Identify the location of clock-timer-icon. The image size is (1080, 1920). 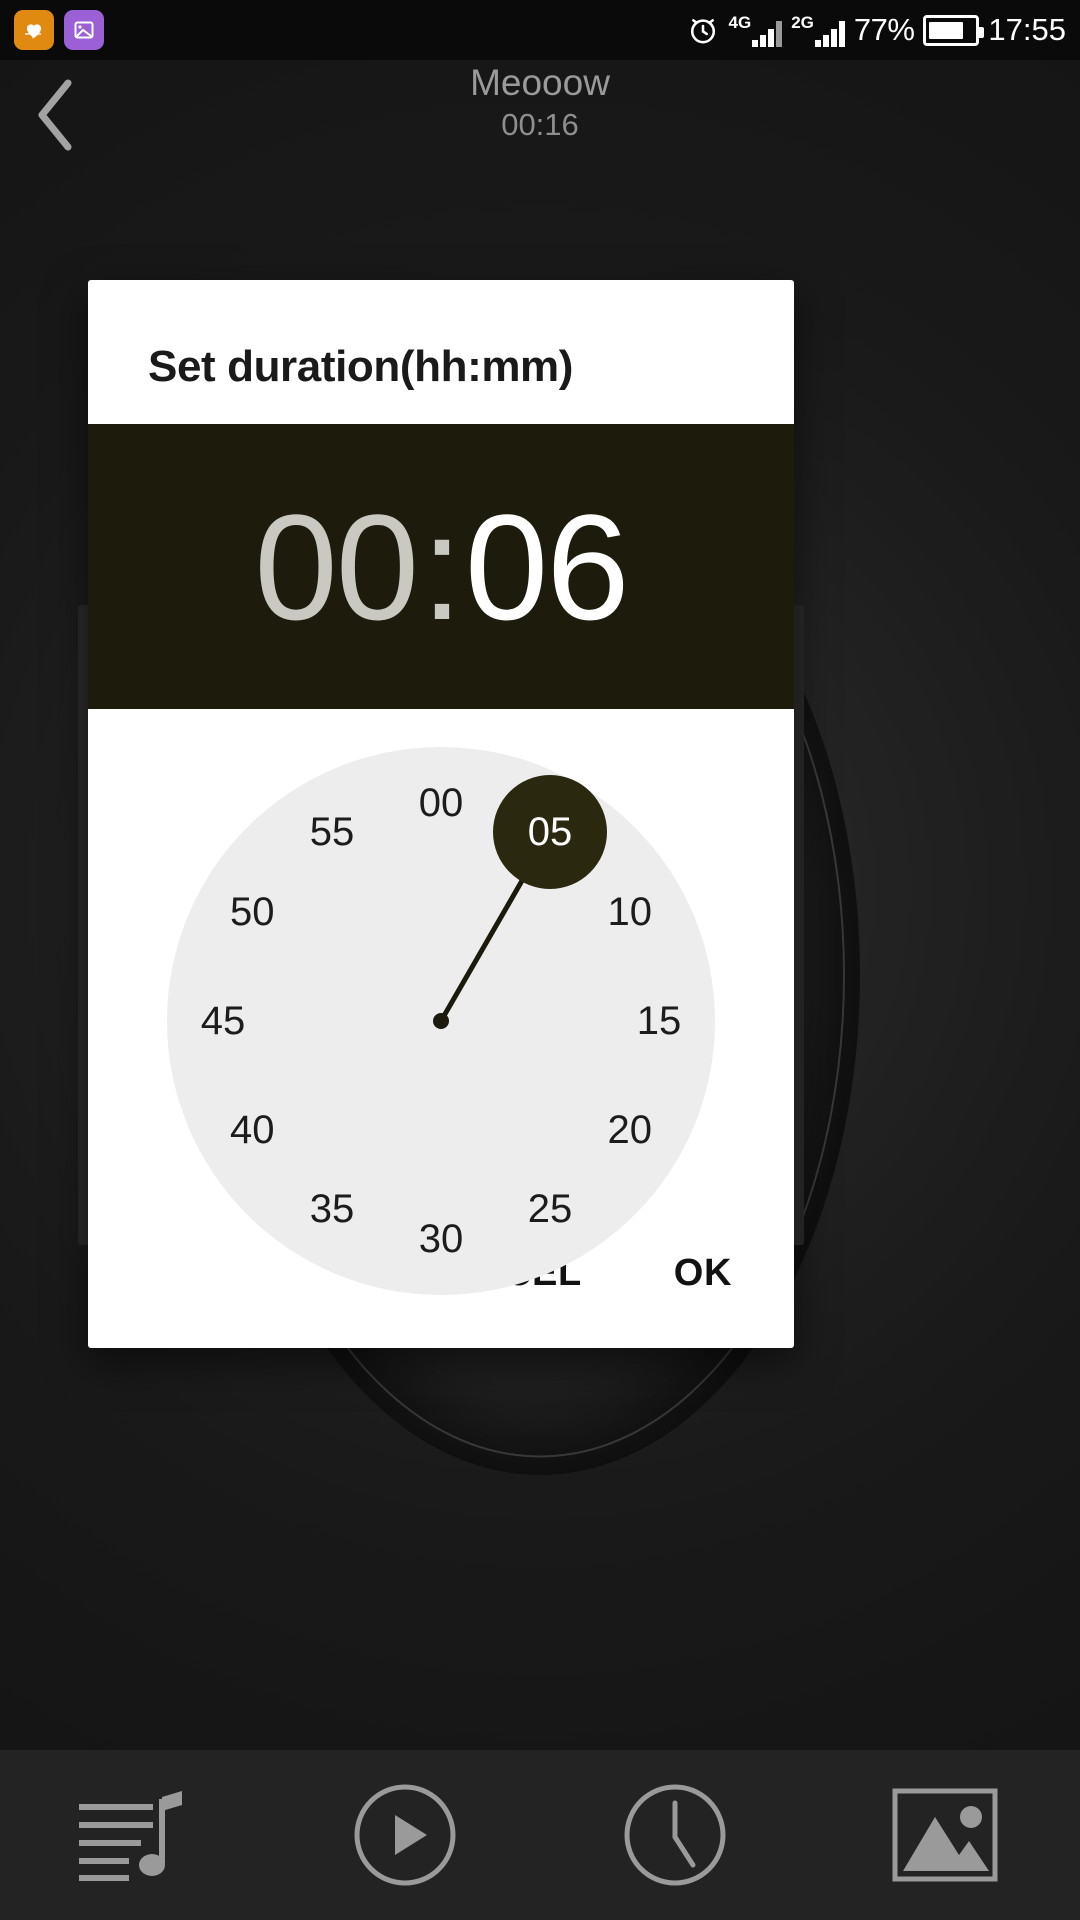
(675, 1835).